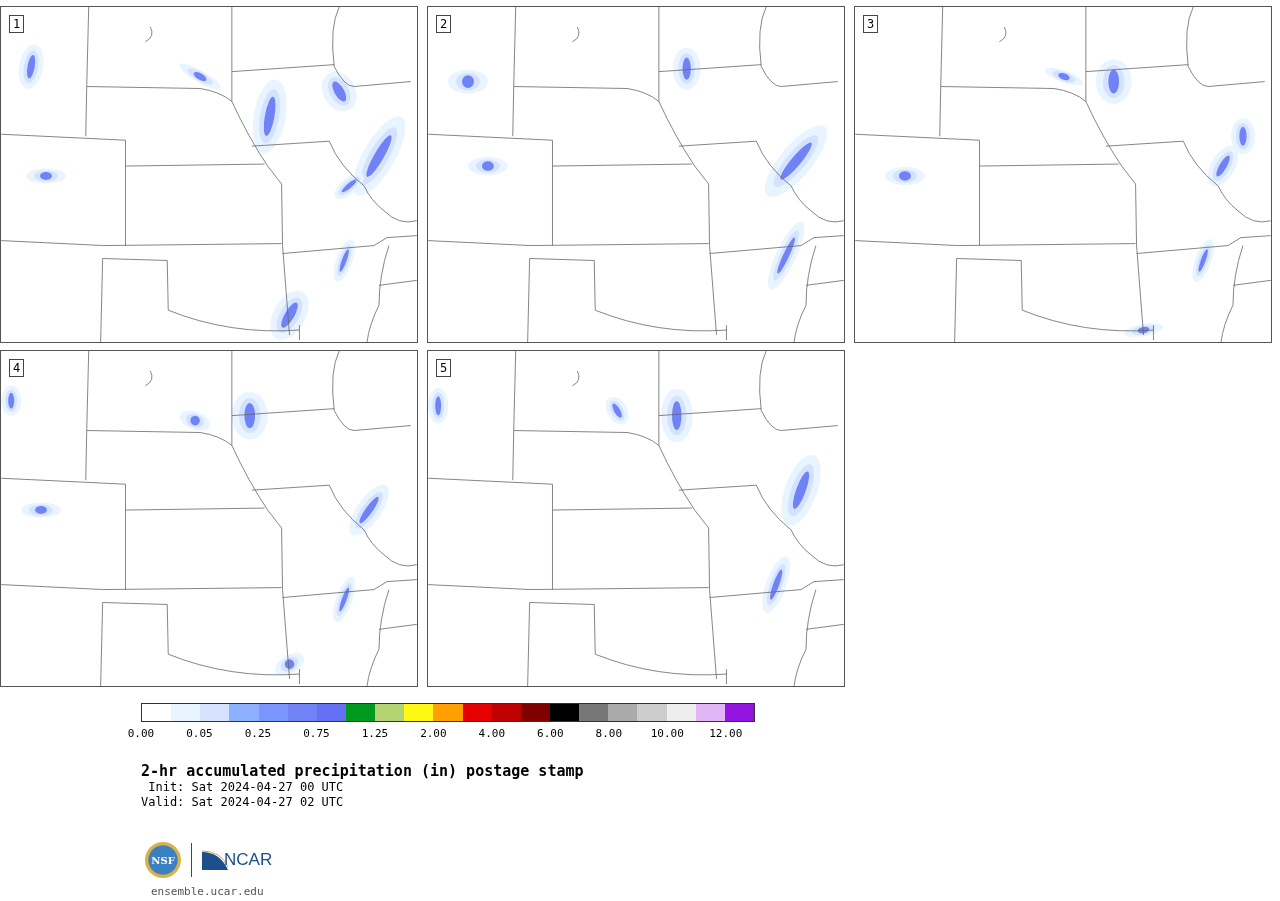 This screenshot has width=1280, height=901. What do you see at coordinates (444, 24) in the screenshot?
I see `panel-number: 2` at bounding box center [444, 24].